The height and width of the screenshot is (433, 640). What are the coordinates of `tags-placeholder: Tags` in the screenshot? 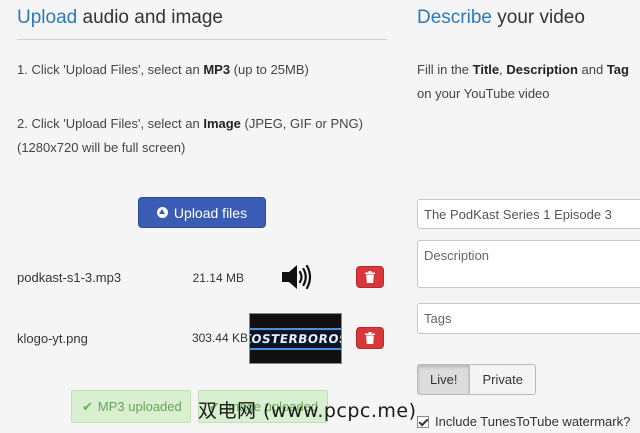 It's located at (438, 318).